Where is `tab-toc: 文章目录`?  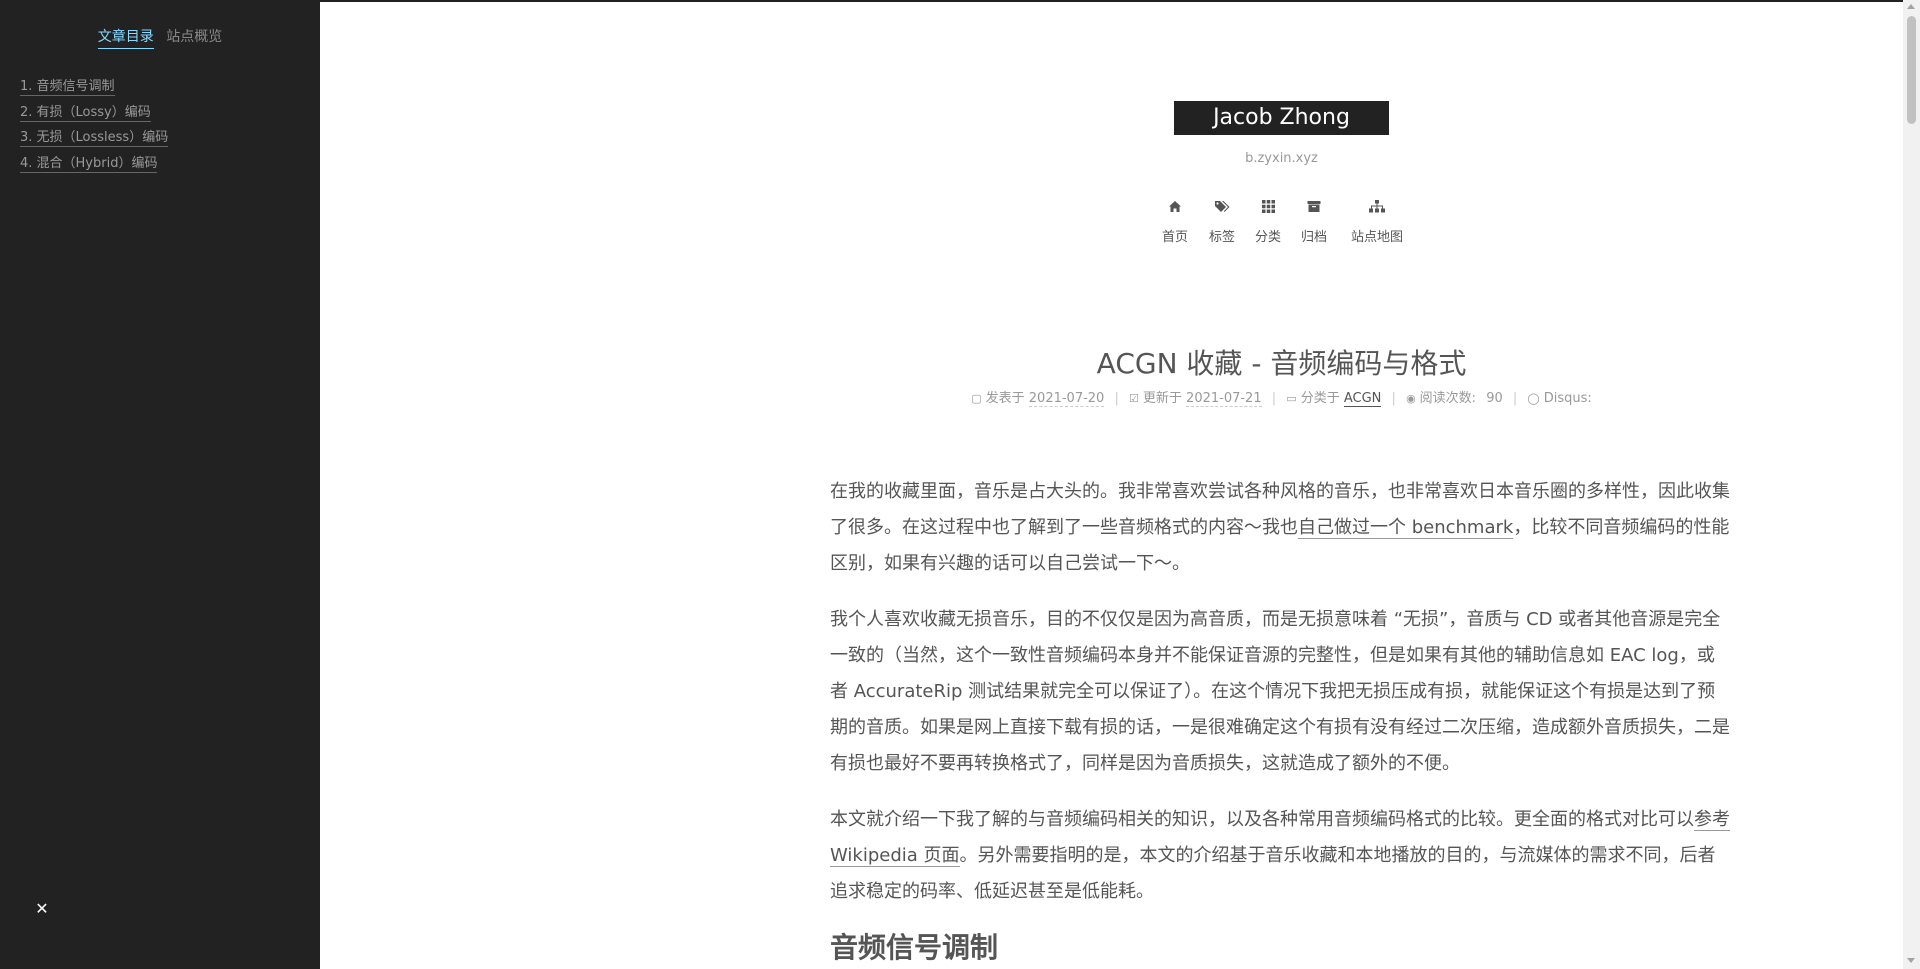
tab-toc: 文章目录 is located at coordinates (125, 37).